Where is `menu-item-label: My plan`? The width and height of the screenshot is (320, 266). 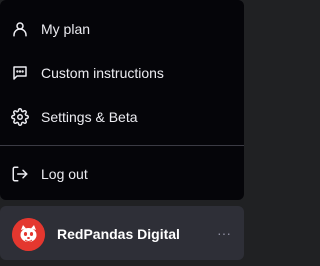 menu-item-label: My plan is located at coordinates (66, 29).